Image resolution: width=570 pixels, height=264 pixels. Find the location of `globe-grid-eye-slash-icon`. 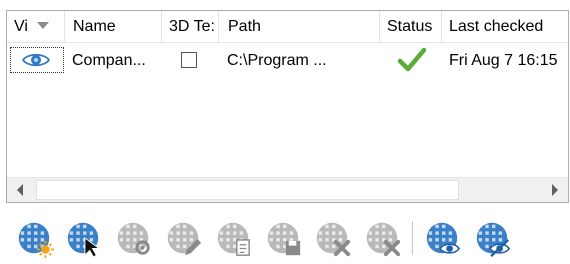

globe-grid-eye-slash-icon is located at coordinates (493, 240).